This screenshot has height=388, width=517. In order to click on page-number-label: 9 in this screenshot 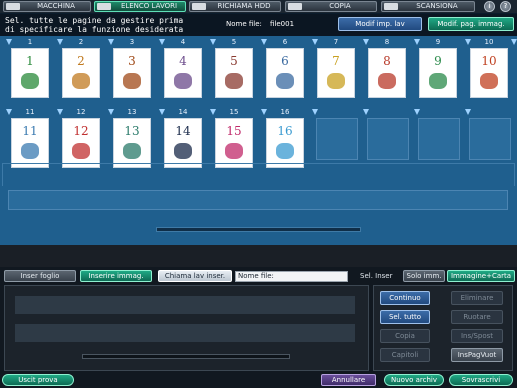, I will do `click(438, 42)`.